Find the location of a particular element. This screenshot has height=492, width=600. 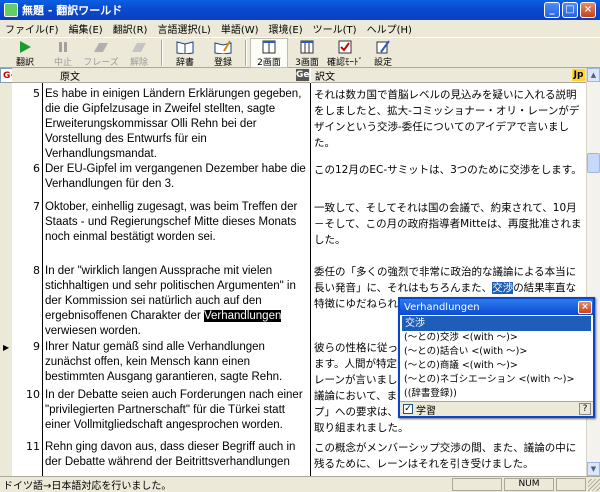

release-button: 解除 is located at coordinates (139, 53).